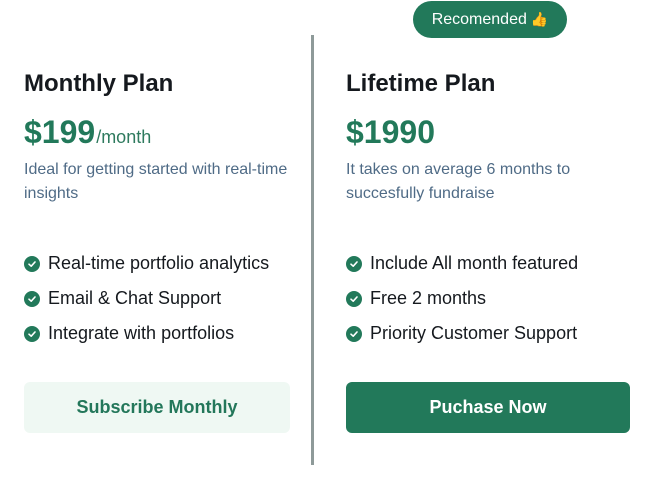 The height and width of the screenshot is (481, 662). I want to click on price-amount: $1990, so click(390, 132).